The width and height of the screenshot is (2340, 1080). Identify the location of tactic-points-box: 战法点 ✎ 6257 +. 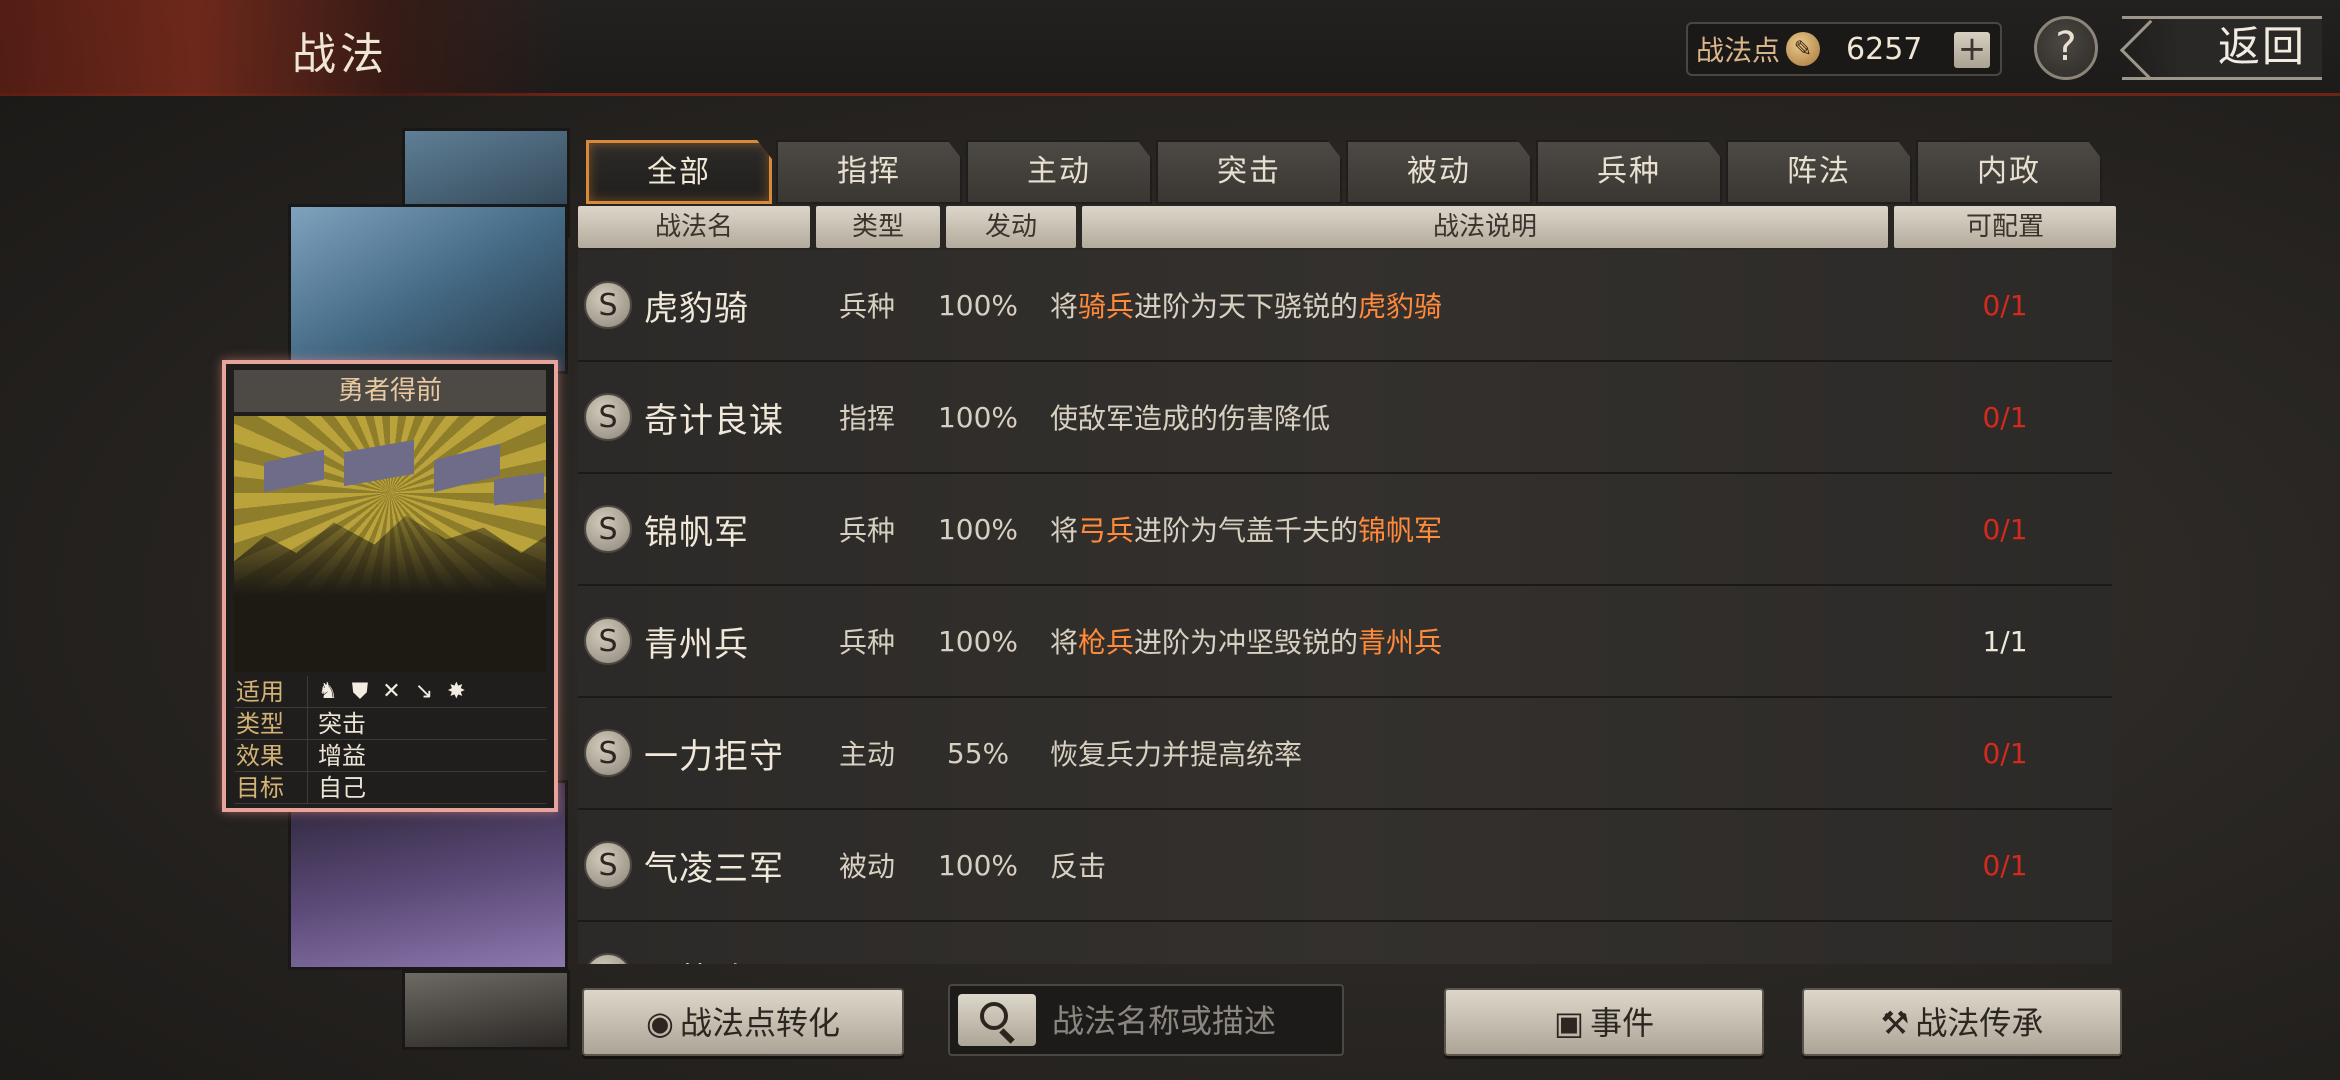
(1844, 49).